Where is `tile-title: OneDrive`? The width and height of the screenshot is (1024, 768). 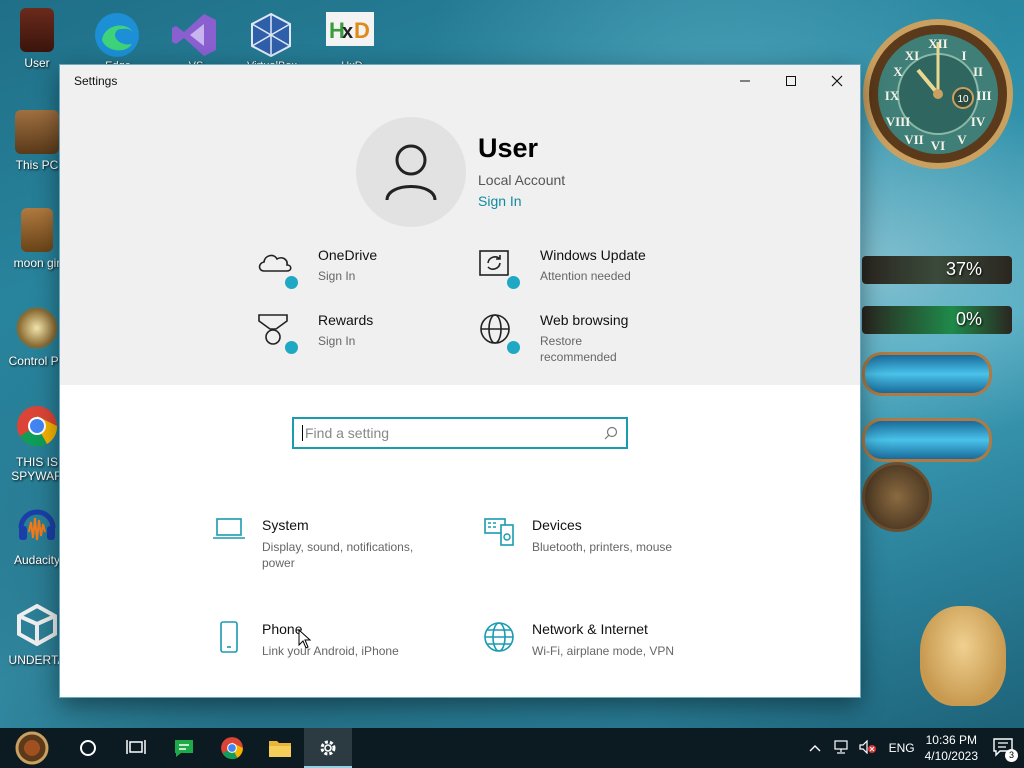
tile-title: OneDrive is located at coordinates (348, 255).